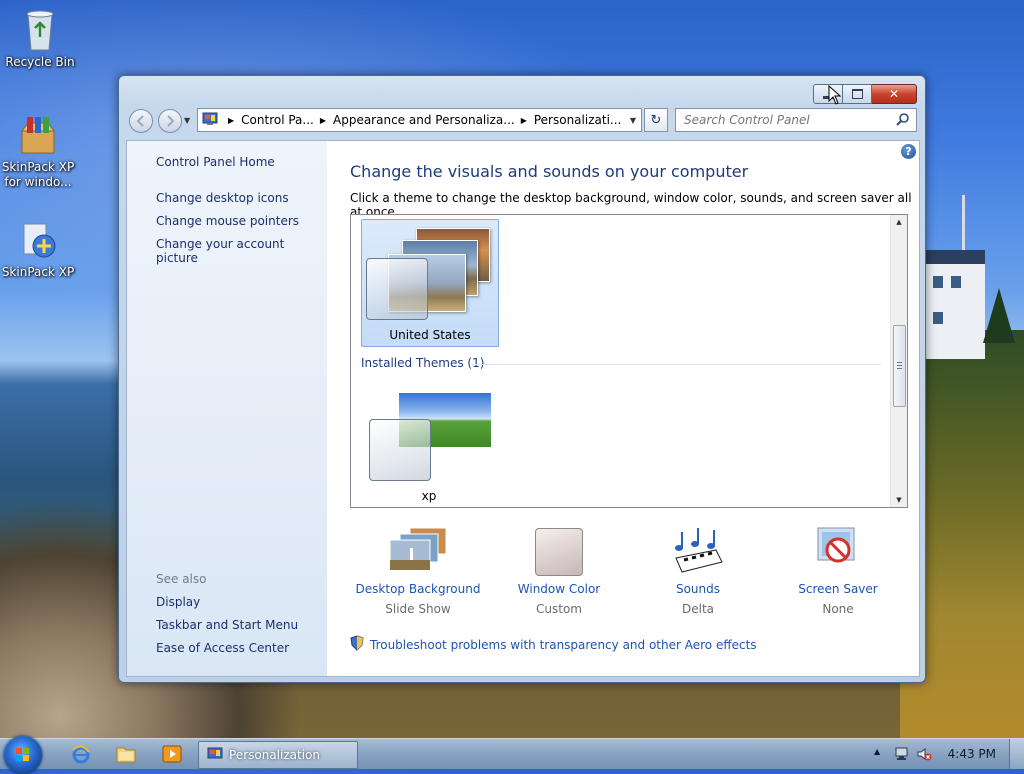 The height and width of the screenshot is (774, 1024). What do you see at coordinates (784, 120) in the screenshot?
I see `search-input` at bounding box center [784, 120].